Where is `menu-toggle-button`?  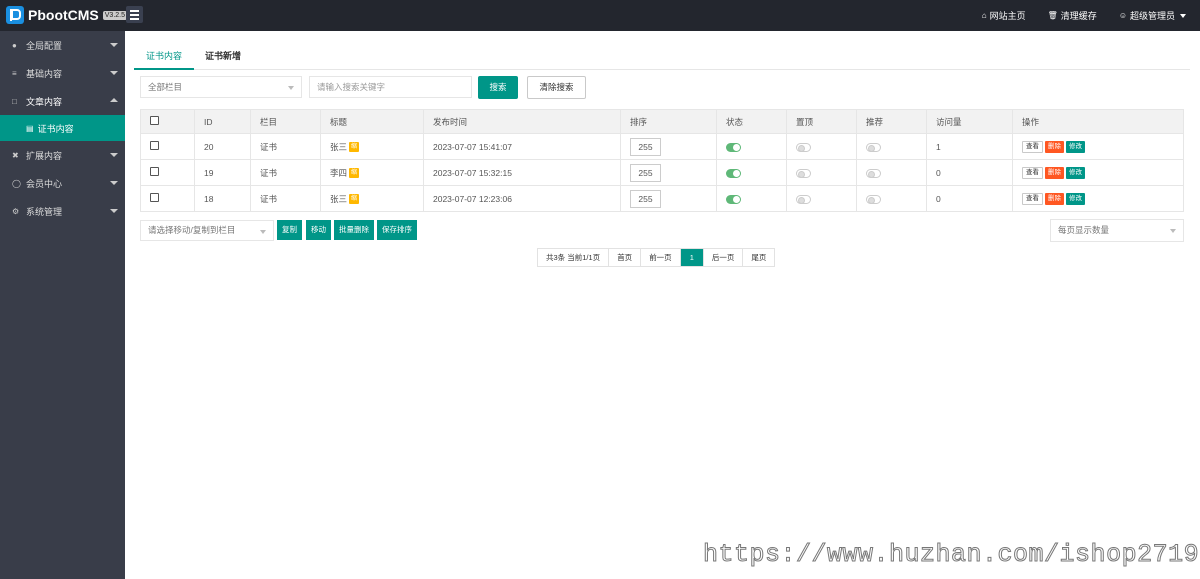
menu-toggle-button is located at coordinates (134, 14).